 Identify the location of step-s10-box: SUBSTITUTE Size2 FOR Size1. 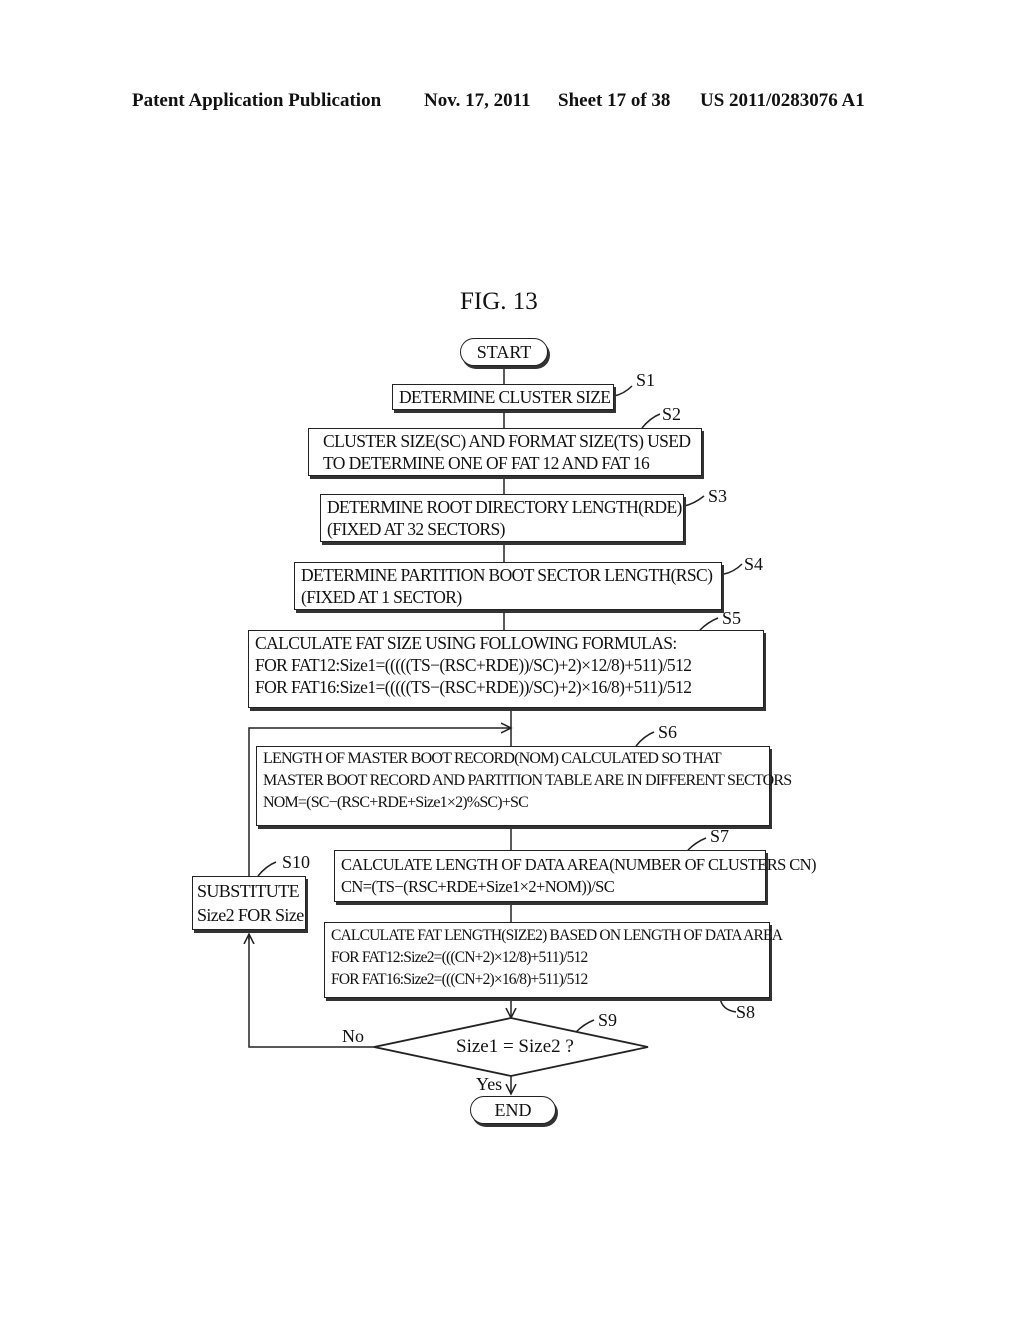
(249, 903).